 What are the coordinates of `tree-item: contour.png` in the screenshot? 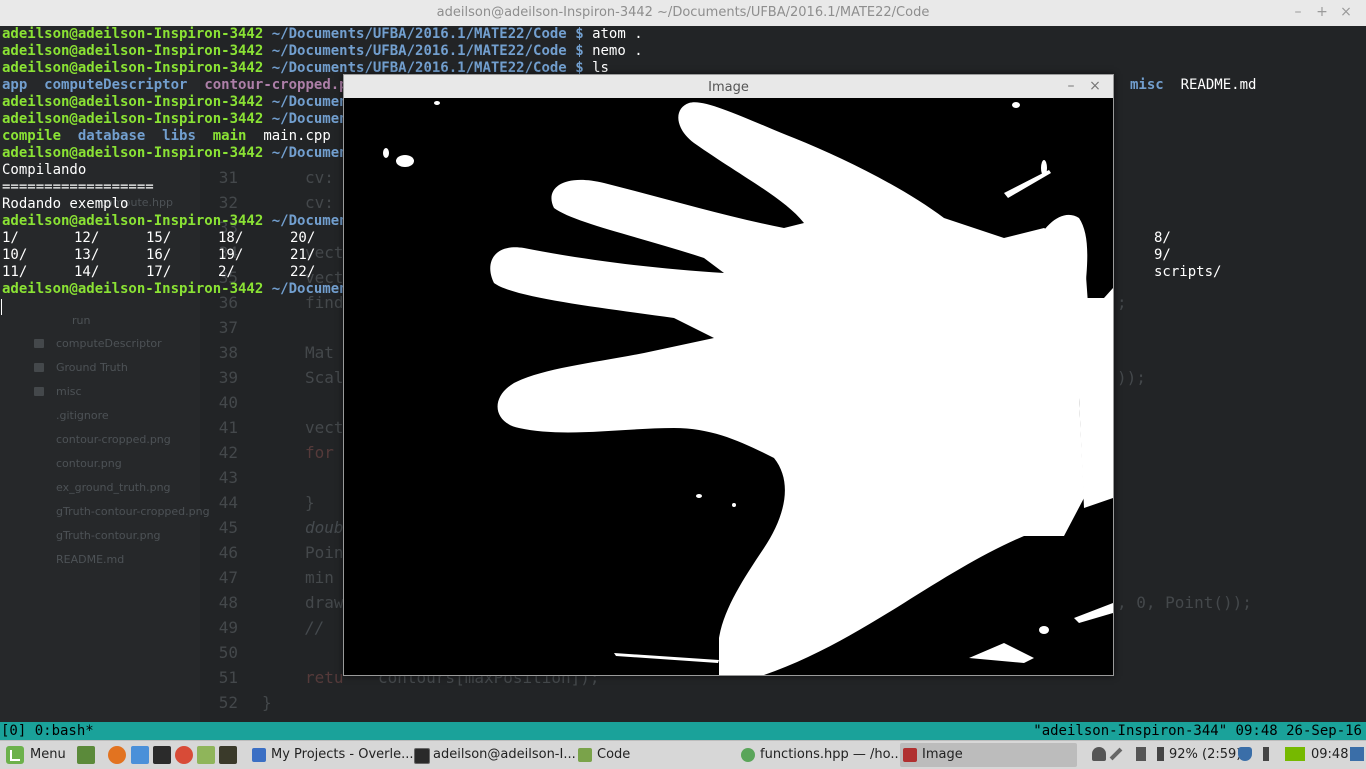 It's located at (89, 463).